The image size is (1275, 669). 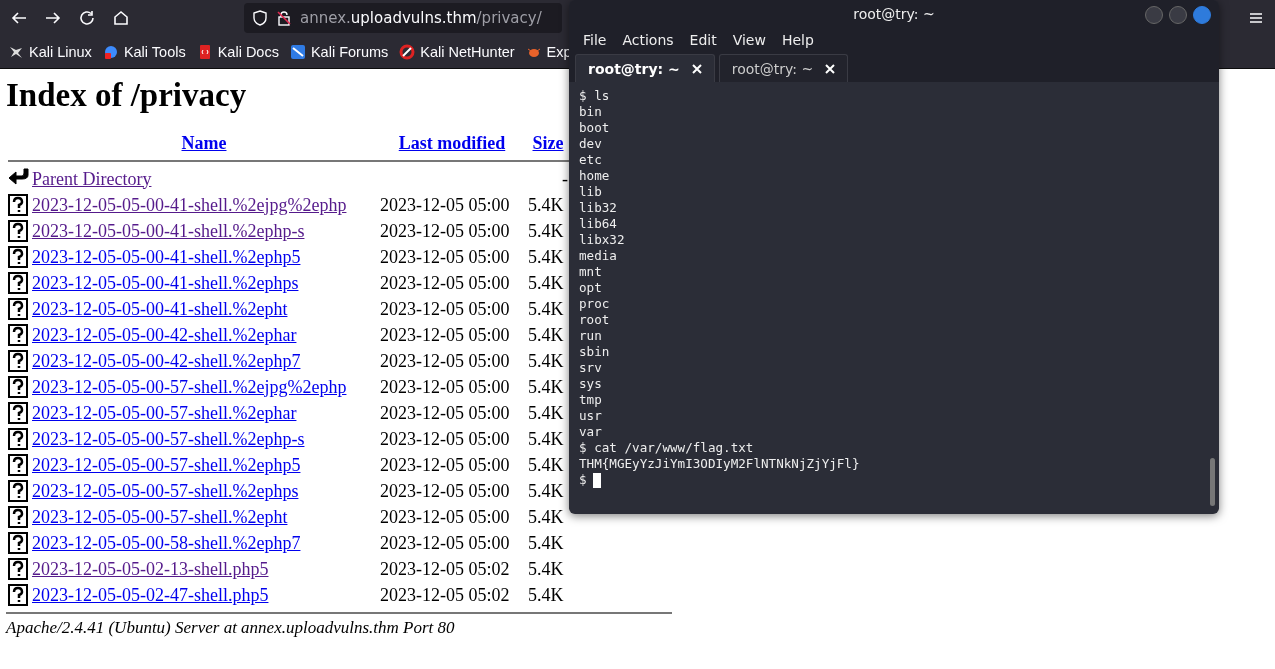 What do you see at coordinates (189, 386) in the screenshot?
I see `file-link: 2023-12-05-05-00-57-shell.%2ejpg%2ephp` at bounding box center [189, 386].